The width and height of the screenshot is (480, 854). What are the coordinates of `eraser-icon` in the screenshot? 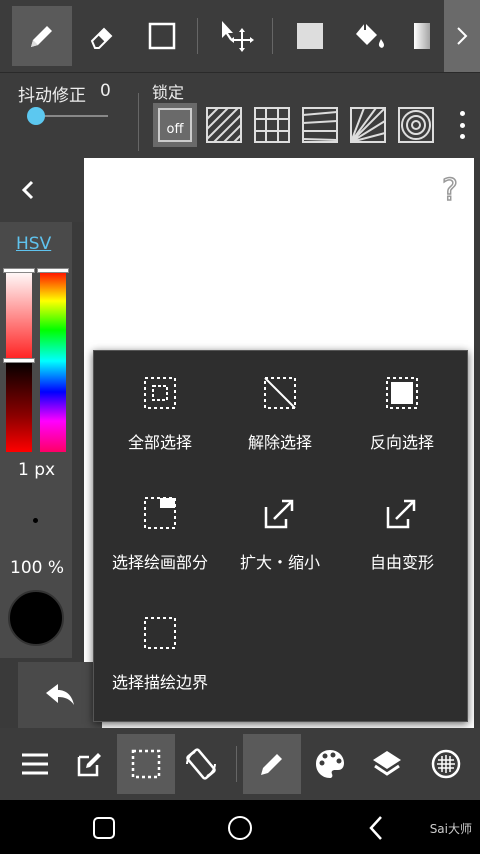 It's located at (101, 38).